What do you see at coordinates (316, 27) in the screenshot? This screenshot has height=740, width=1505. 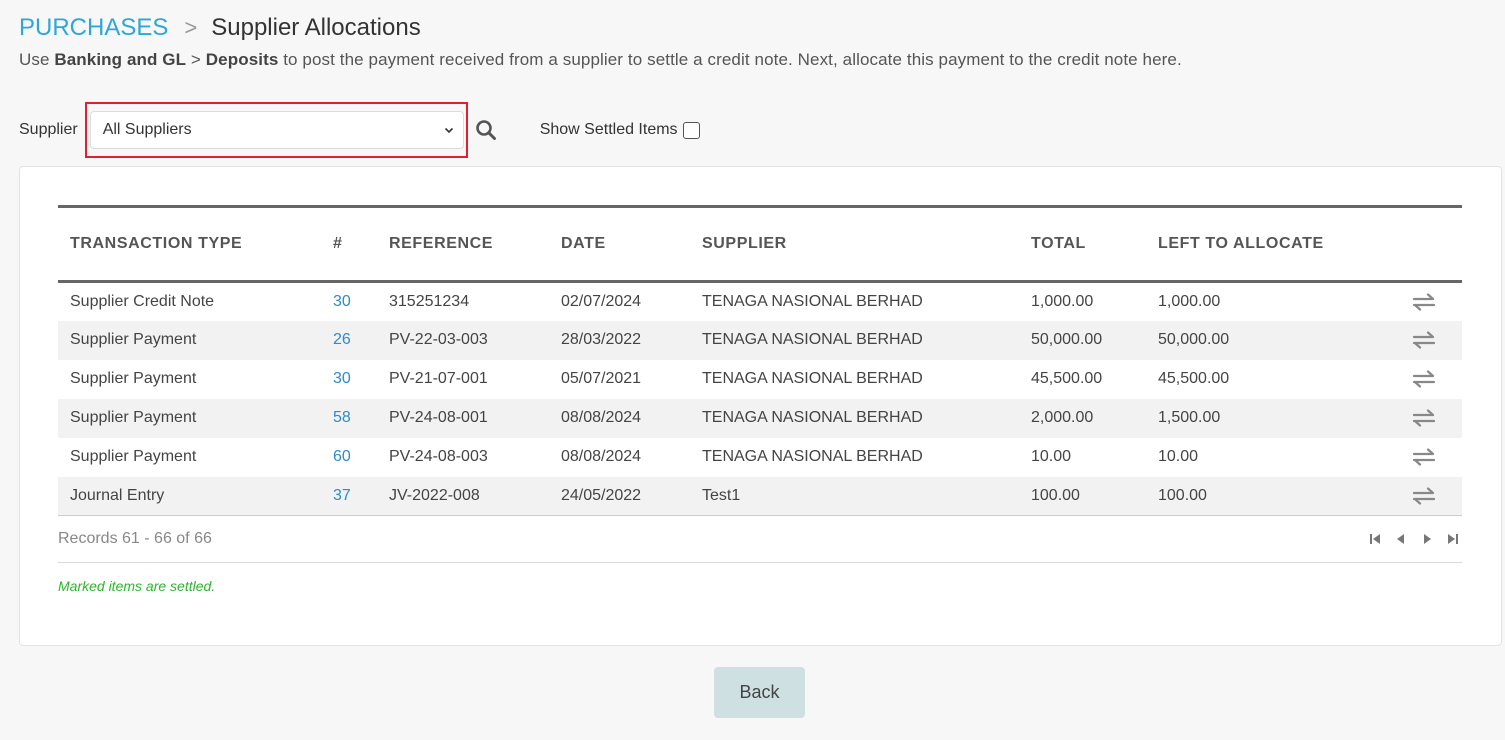 I see `page-title: Supplier Allocations` at bounding box center [316, 27].